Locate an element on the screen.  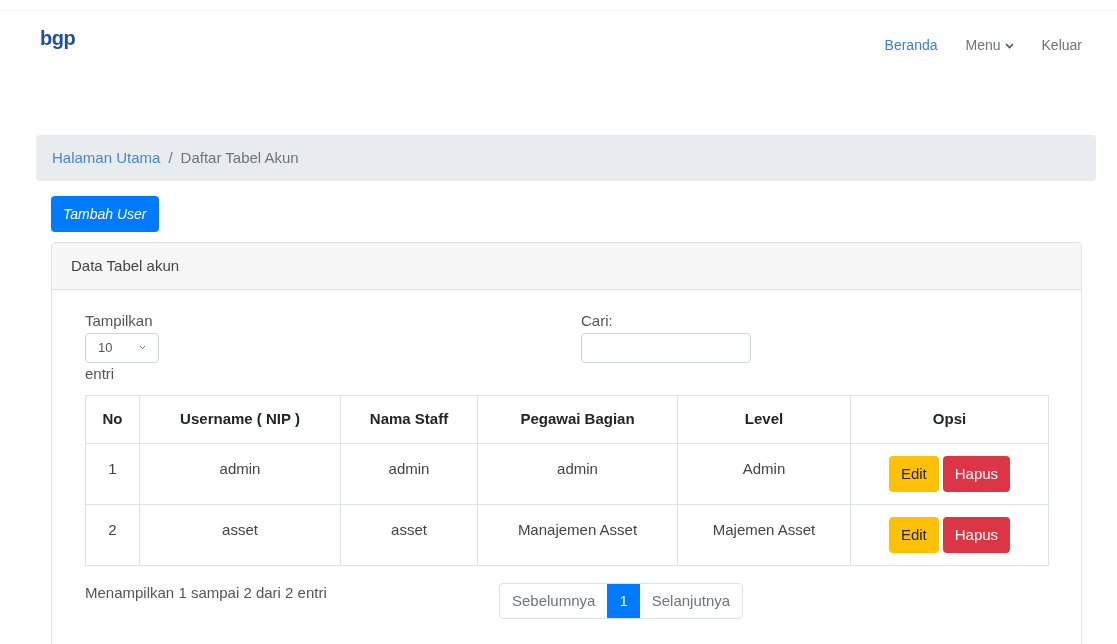
logo: bgp is located at coordinates (58, 38).